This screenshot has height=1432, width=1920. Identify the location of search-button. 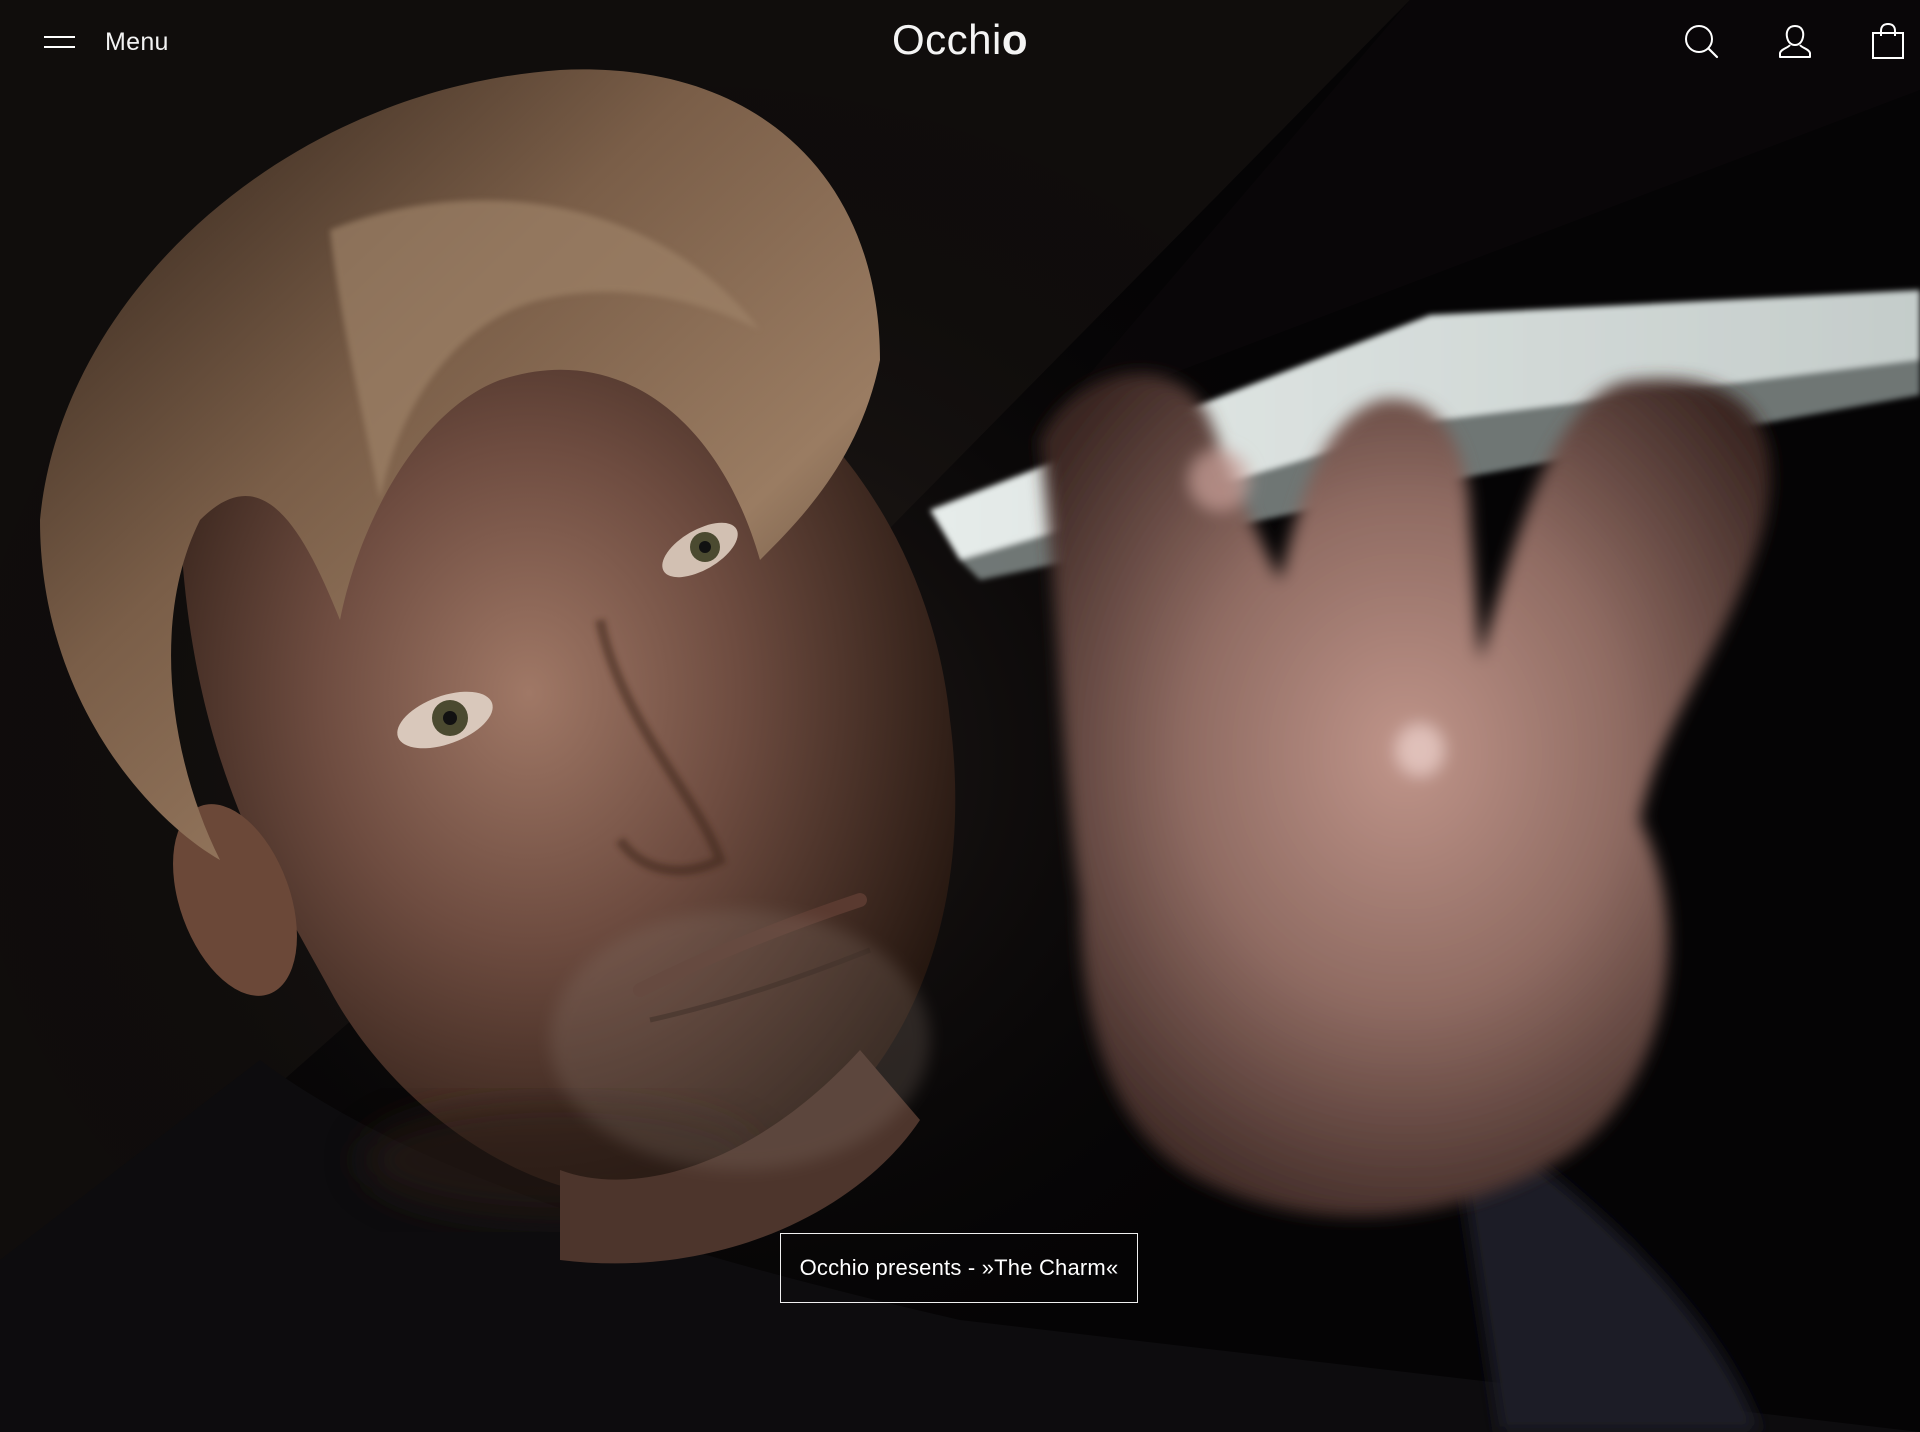
(1702, 42).